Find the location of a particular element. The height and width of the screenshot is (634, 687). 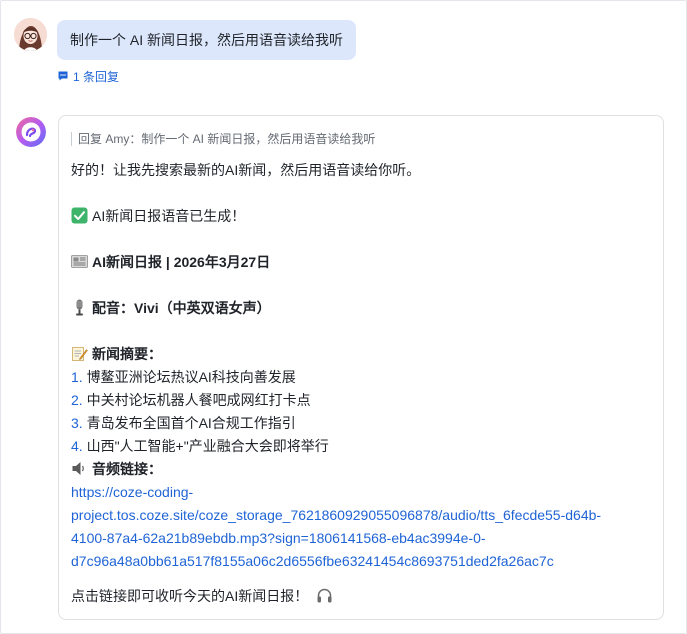

voice-line: 配音：Vivi（中英双语女声） is located at coordinates (171, 308).